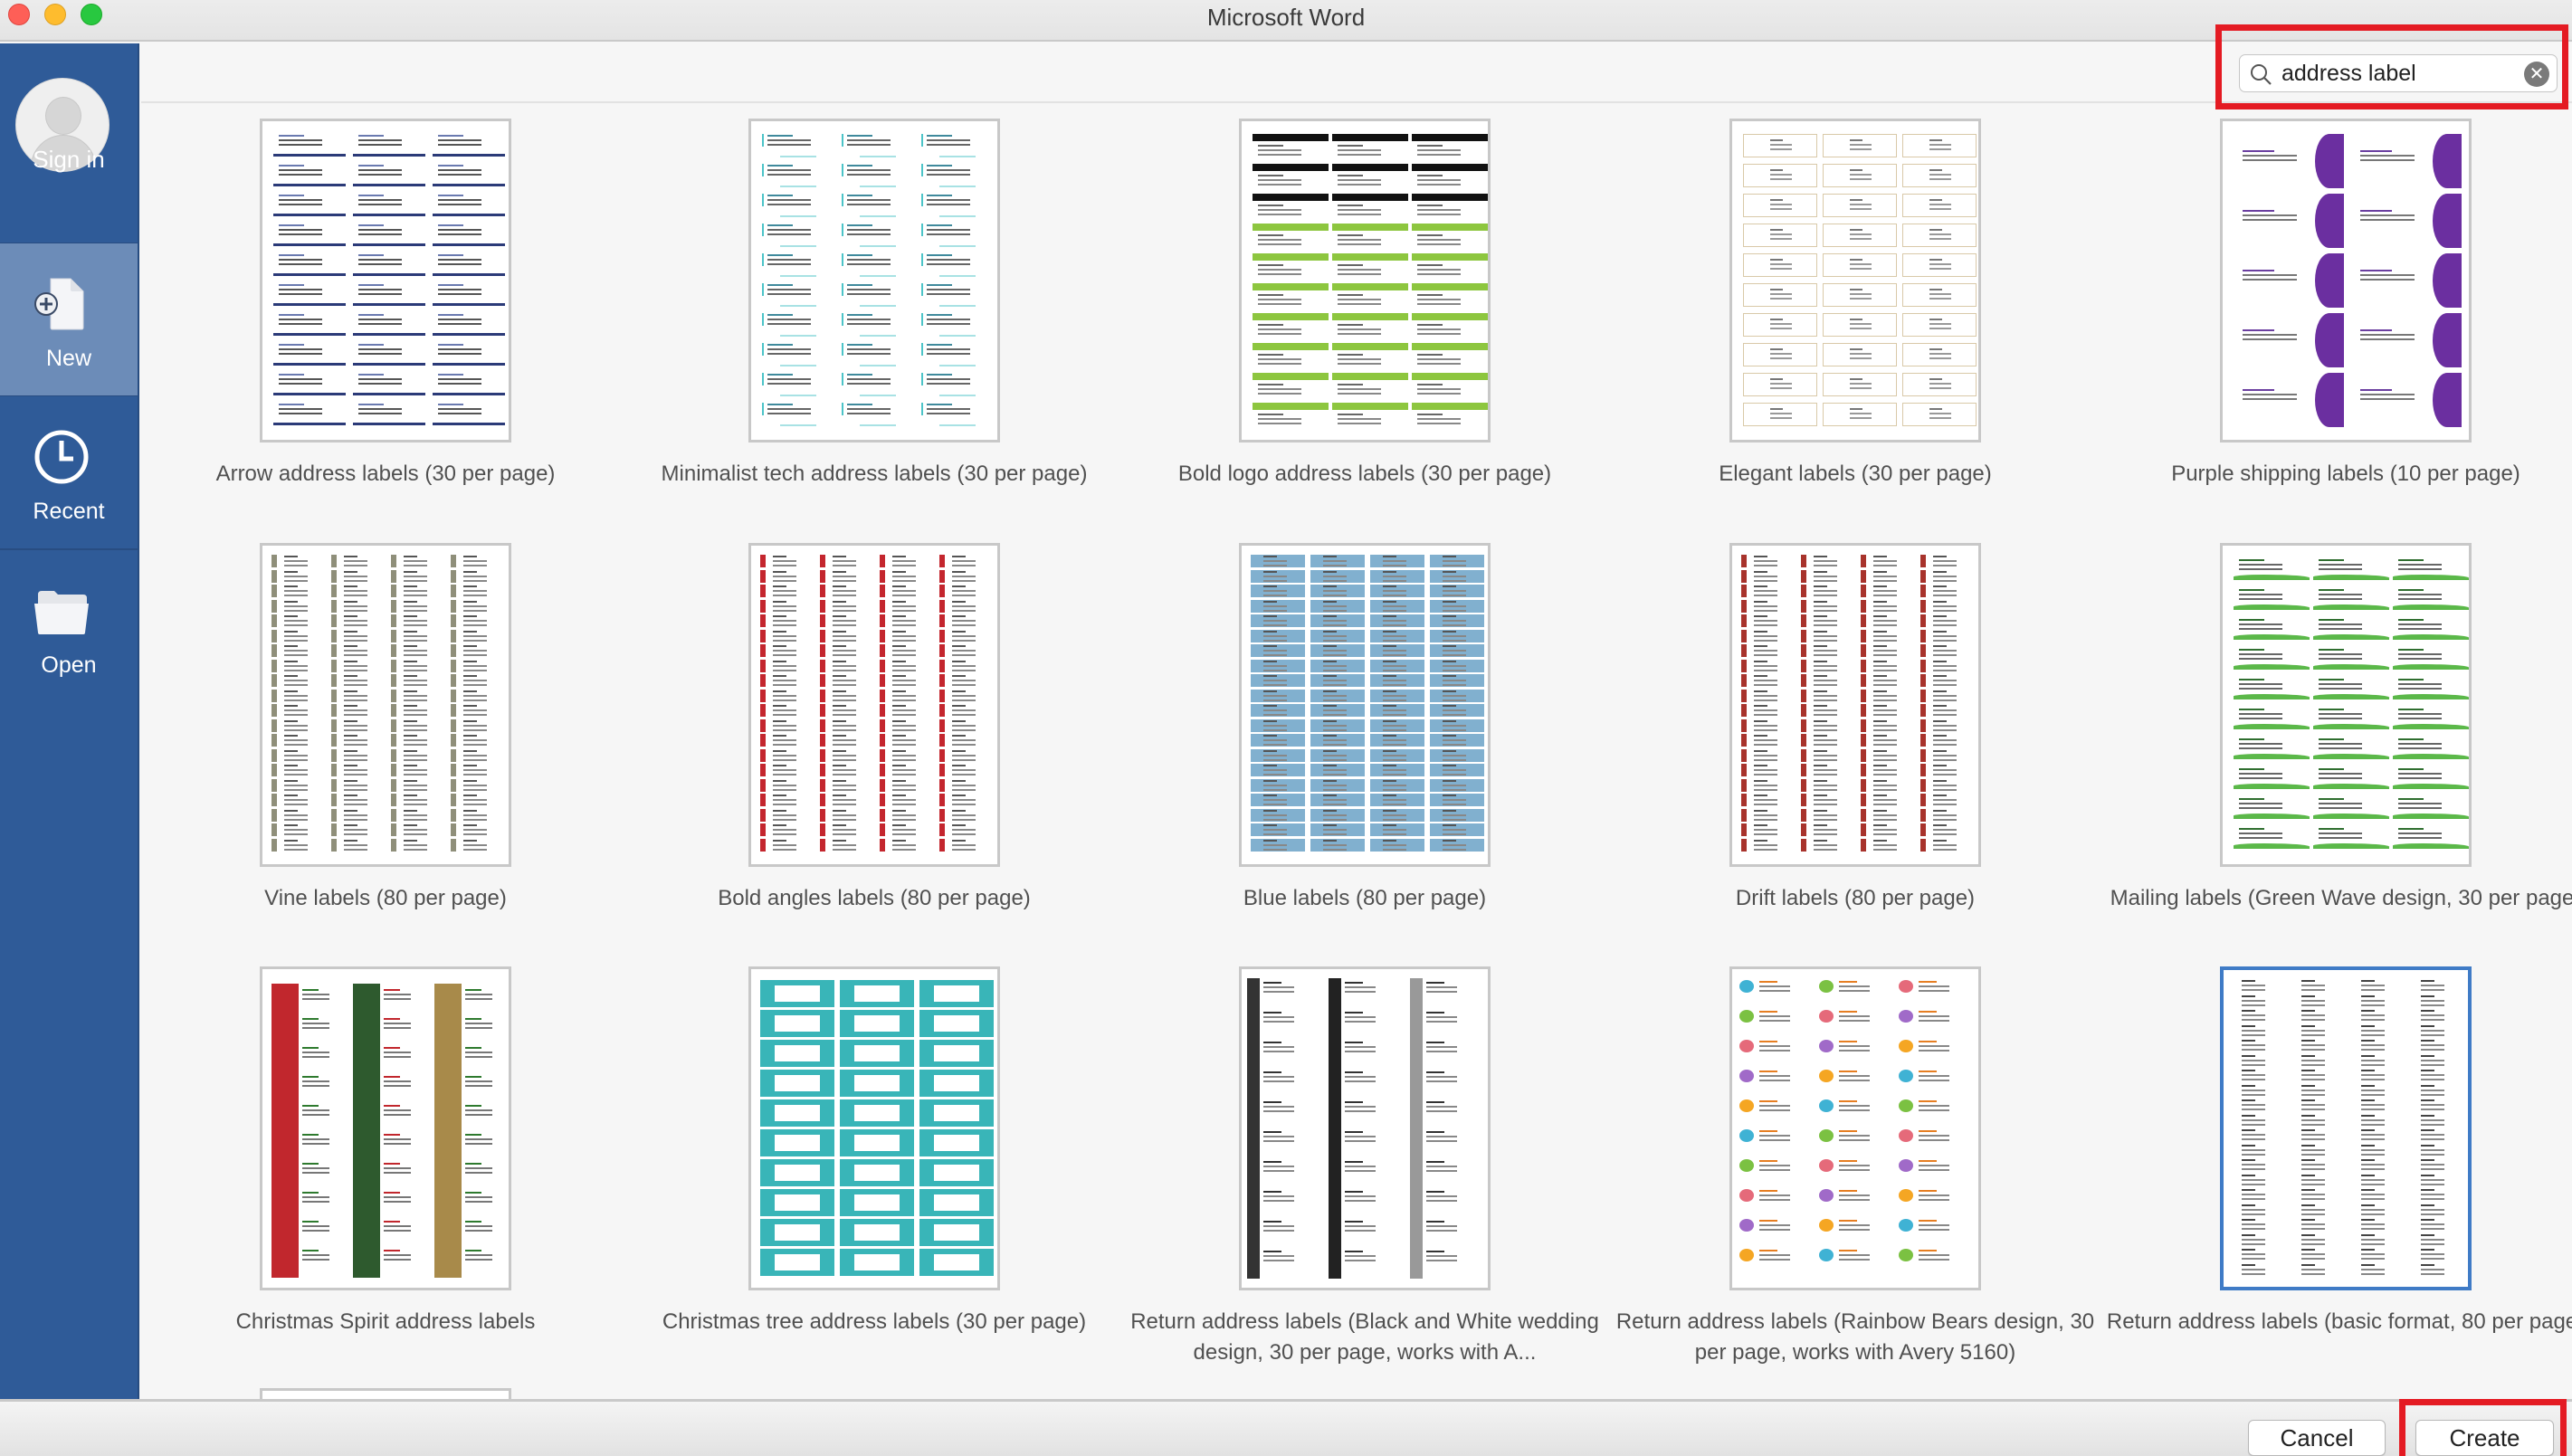 The image size is (2572, 1456). Describe the element at coordinates (2317, 1438) in the screenshot. I see `cancel-button: Cancel` at that location.